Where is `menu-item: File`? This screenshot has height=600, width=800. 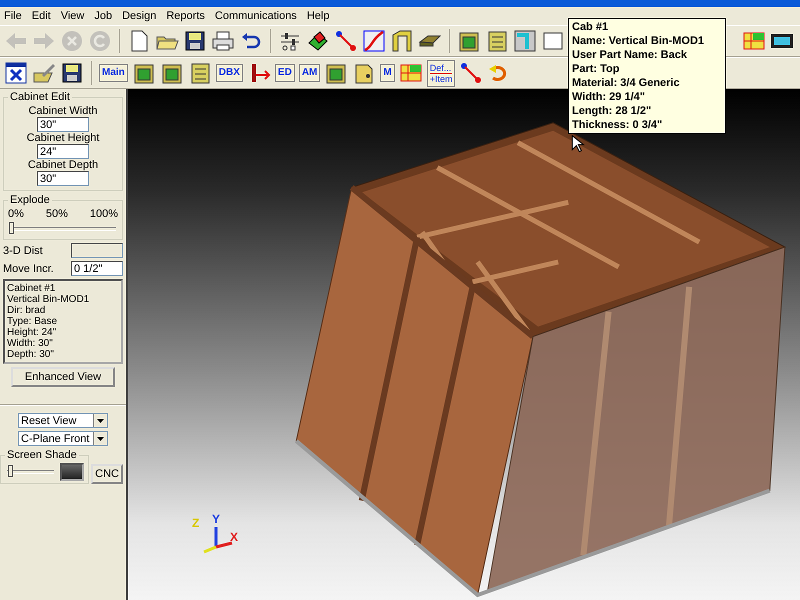
menu-item: File is located at coordinates (13, 16).